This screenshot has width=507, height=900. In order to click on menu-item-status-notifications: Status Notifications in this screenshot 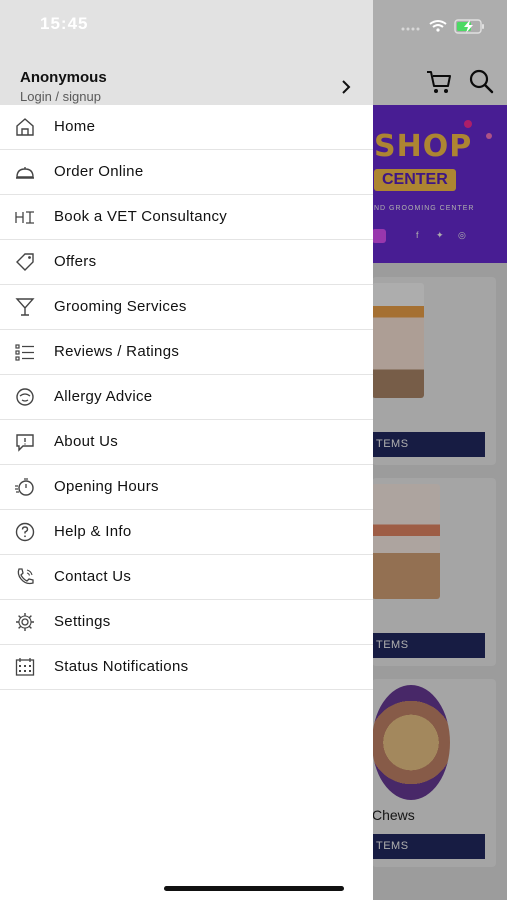, I will do `click(186, 667)`.